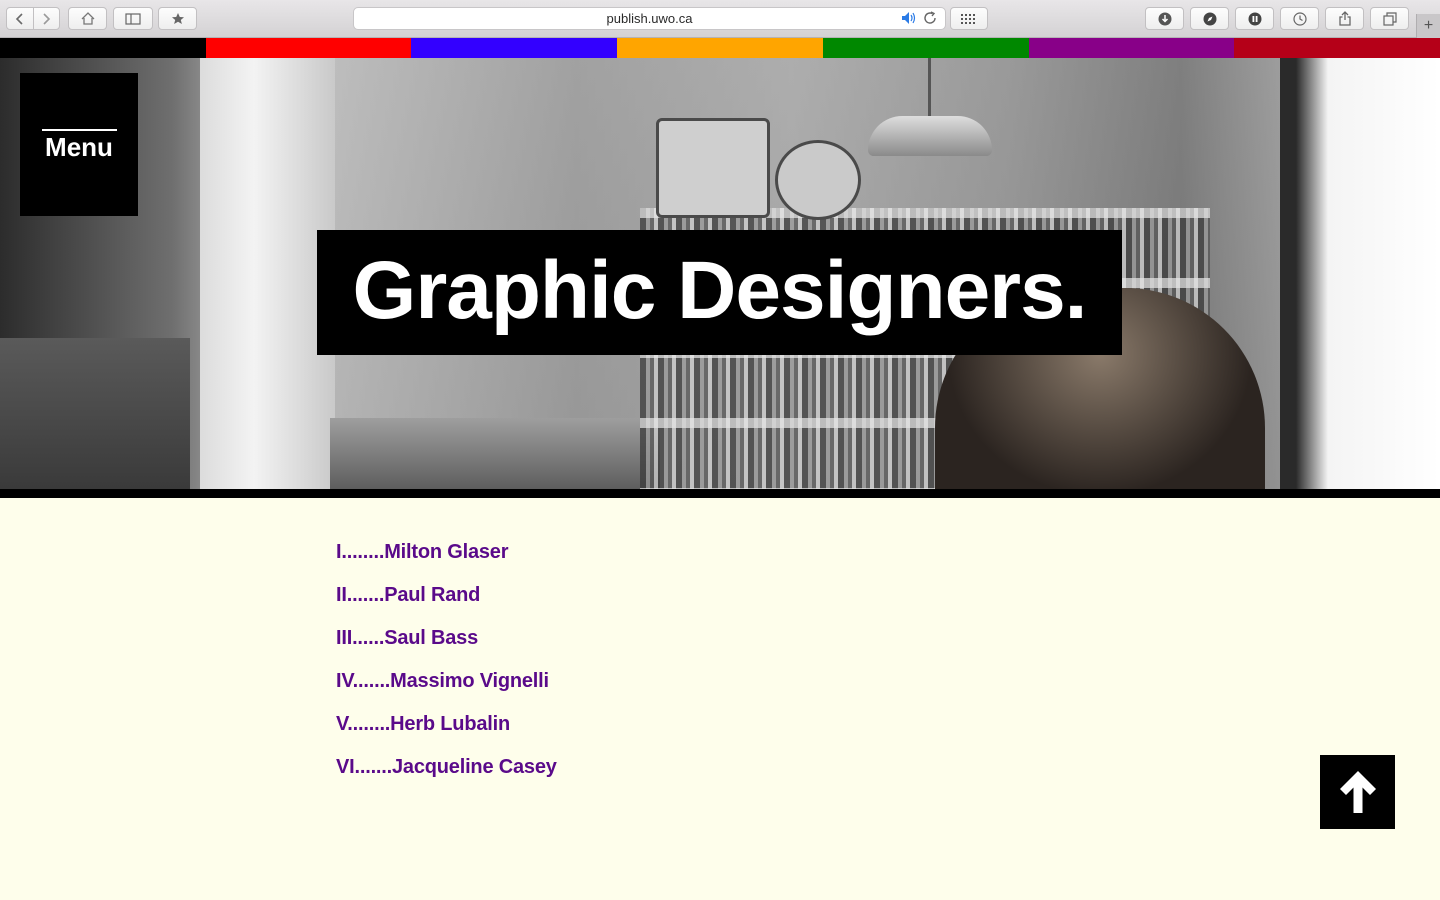 This screenshot has width=1440, height=900. What do you see at coordinates (720, 493) in the screenshot?
I see `divider-band` at bounding box center [720, 493].